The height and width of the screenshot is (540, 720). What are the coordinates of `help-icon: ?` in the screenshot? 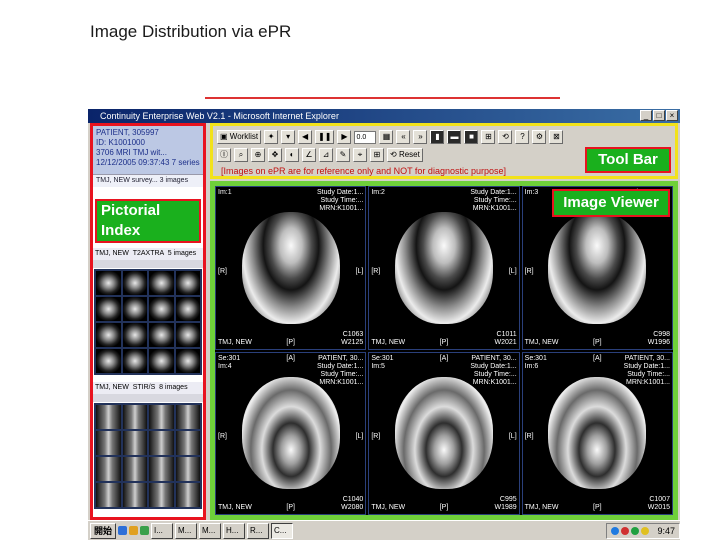 It's located at (522, 137).